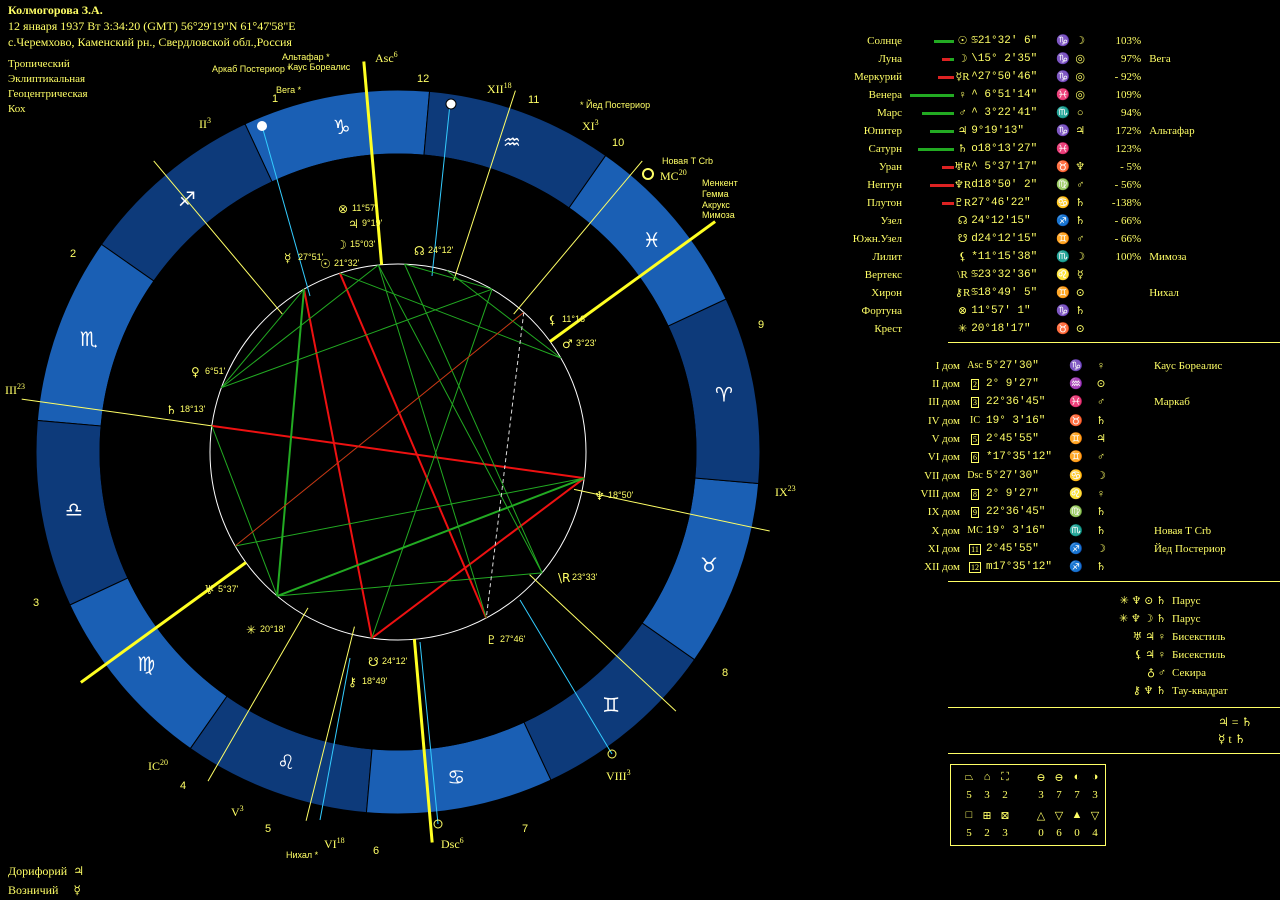 This screenshot has width=1280, height=900. Describe the element at coordinates (618, 143) in the screenshot. I see `house-number: 10` at that location.